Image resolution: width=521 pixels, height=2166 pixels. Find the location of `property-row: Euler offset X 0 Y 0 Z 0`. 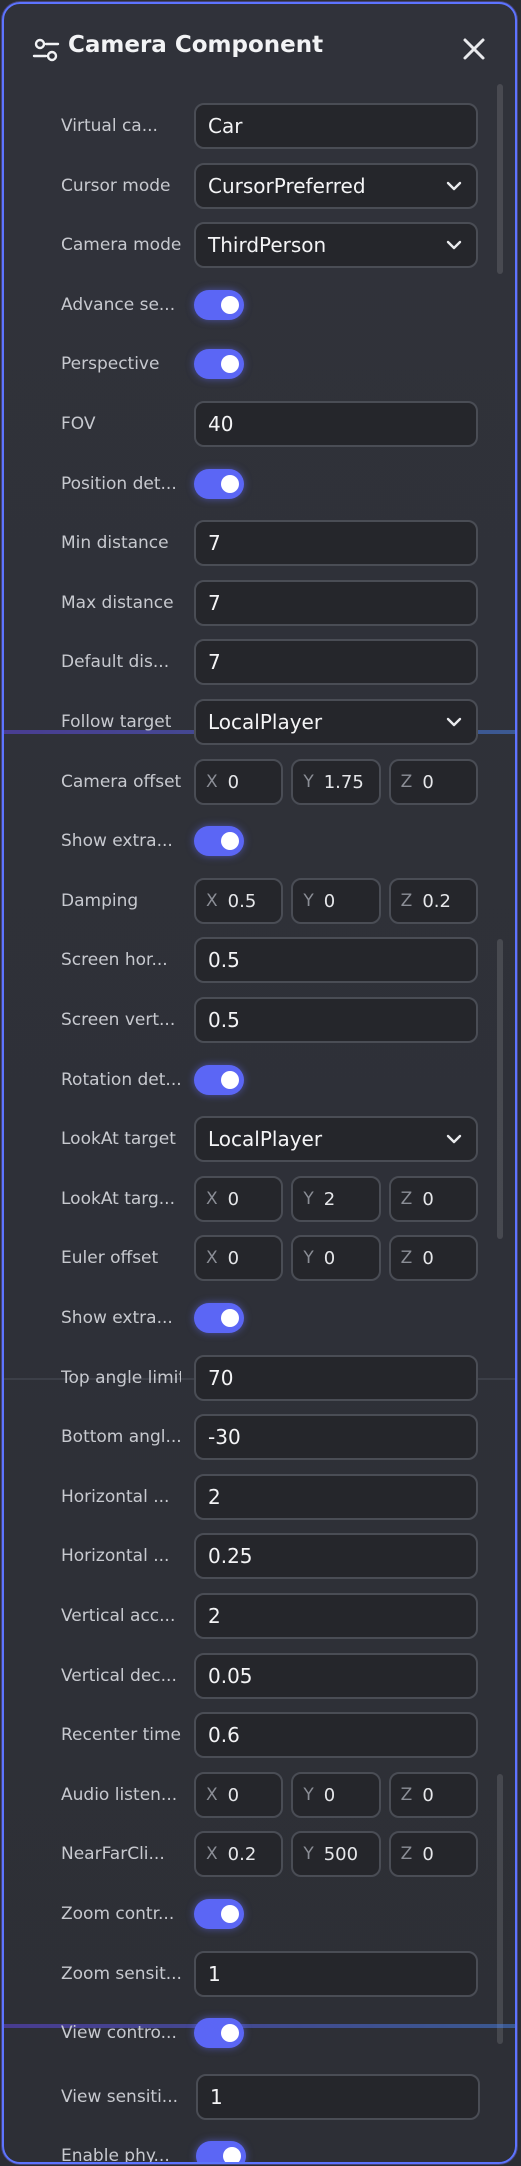

property-row: Euler offset X 0 Y 0 Z 0 is located at coordinates (259, 1259).